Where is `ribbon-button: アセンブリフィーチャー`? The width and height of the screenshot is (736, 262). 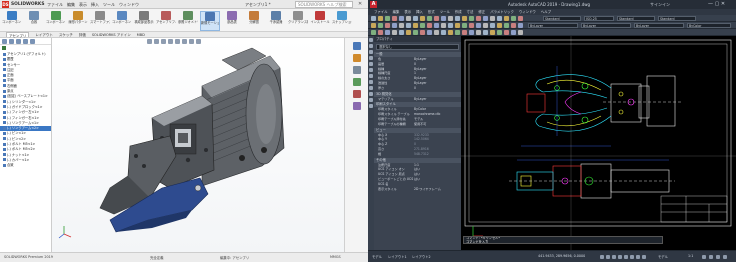
ribbon-button: アセンブリフィーチャー is located at coordinates (166, 21).